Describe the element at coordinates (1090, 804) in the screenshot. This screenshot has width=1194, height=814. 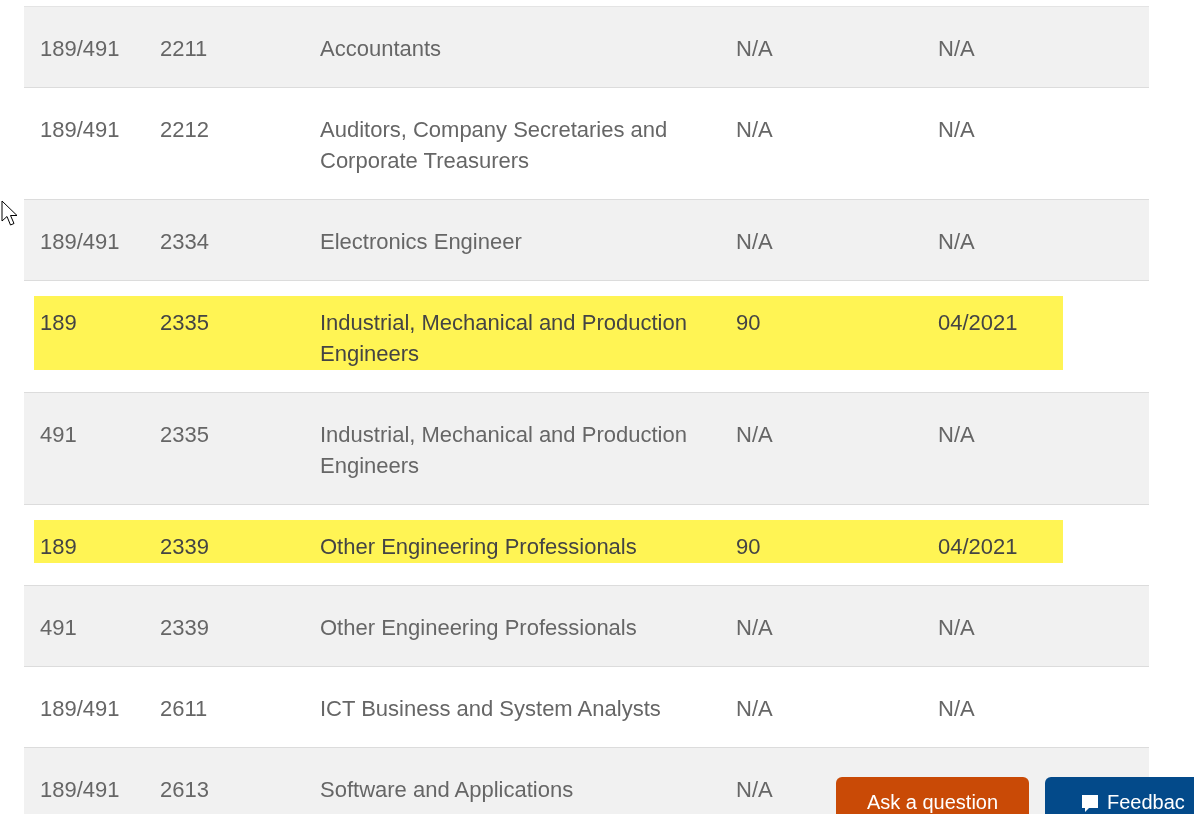
I see `chat-icon` at that location.